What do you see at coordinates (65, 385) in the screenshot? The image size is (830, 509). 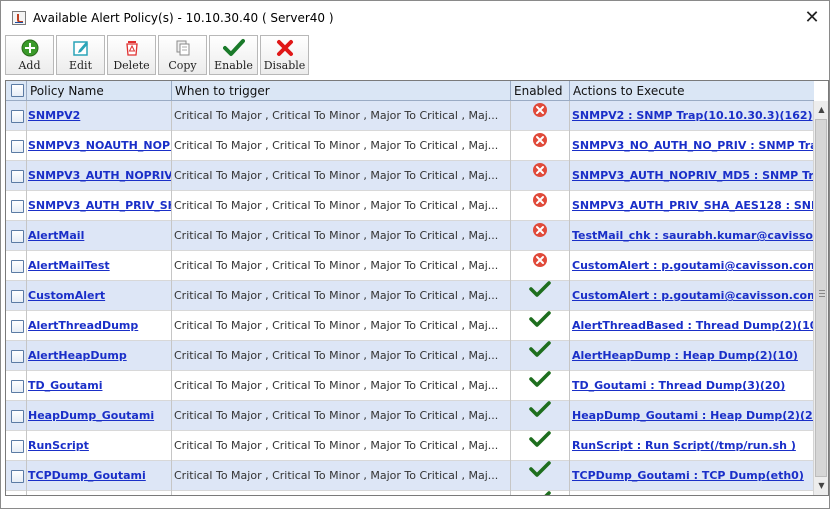 I see `policy-name-link: TD_Goutami` at bounding box center [65, 385].